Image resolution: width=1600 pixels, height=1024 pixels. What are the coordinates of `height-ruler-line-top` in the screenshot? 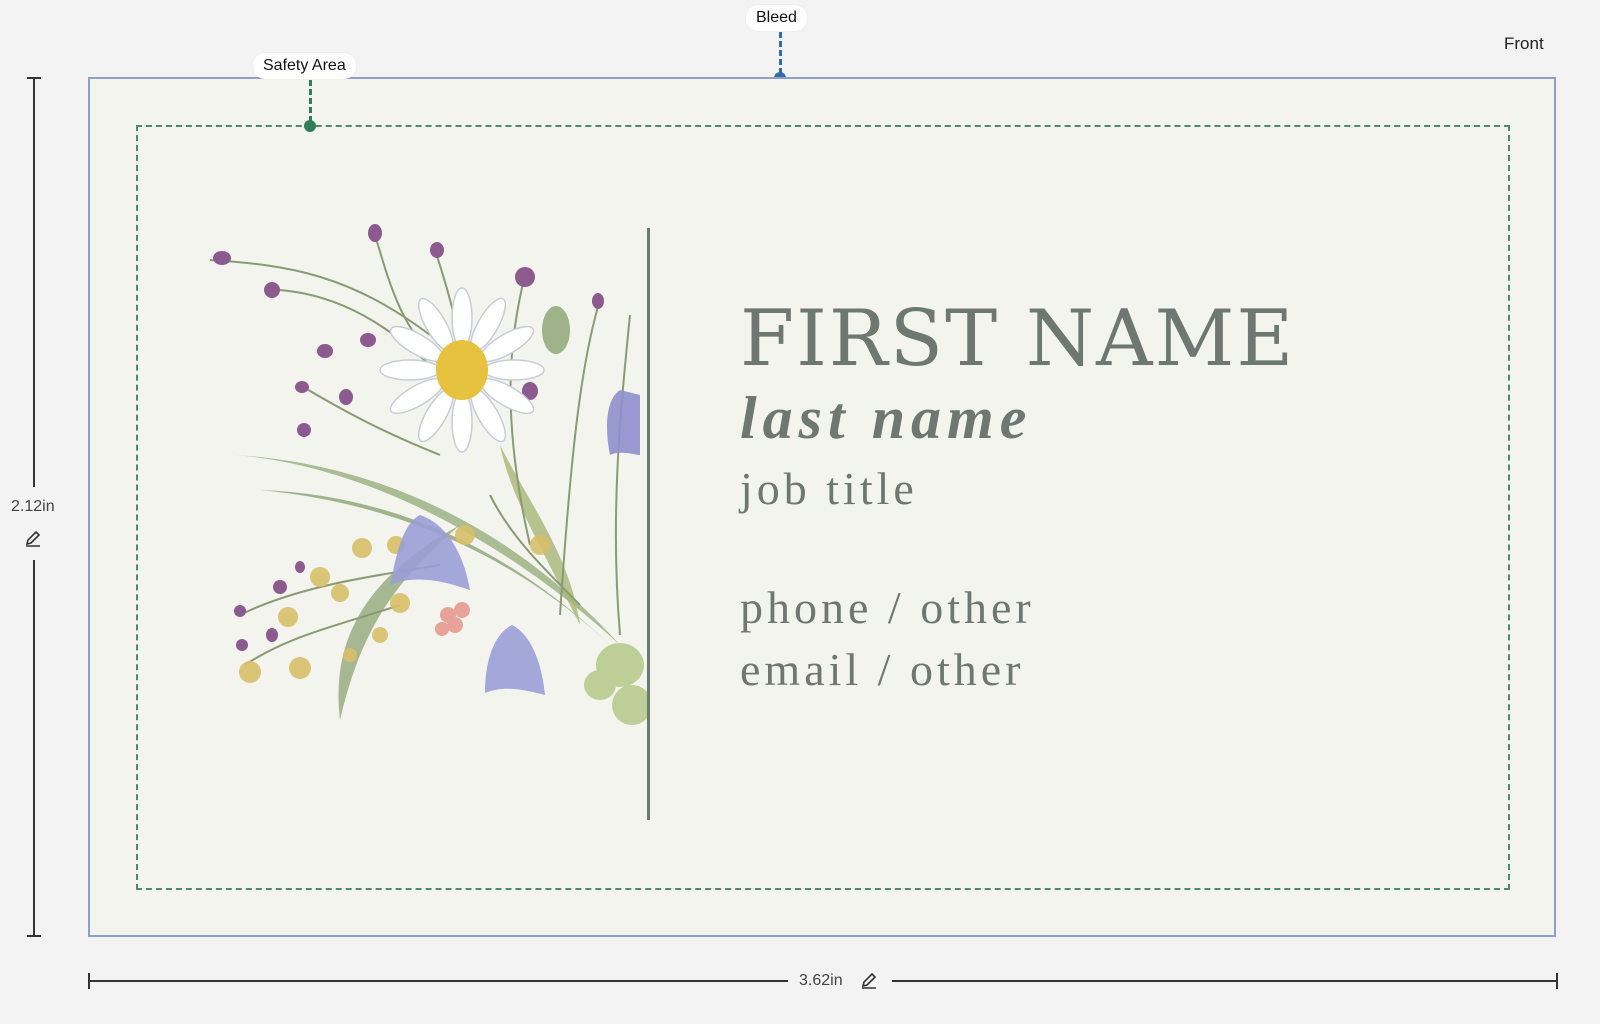 It's located at (34, 282).